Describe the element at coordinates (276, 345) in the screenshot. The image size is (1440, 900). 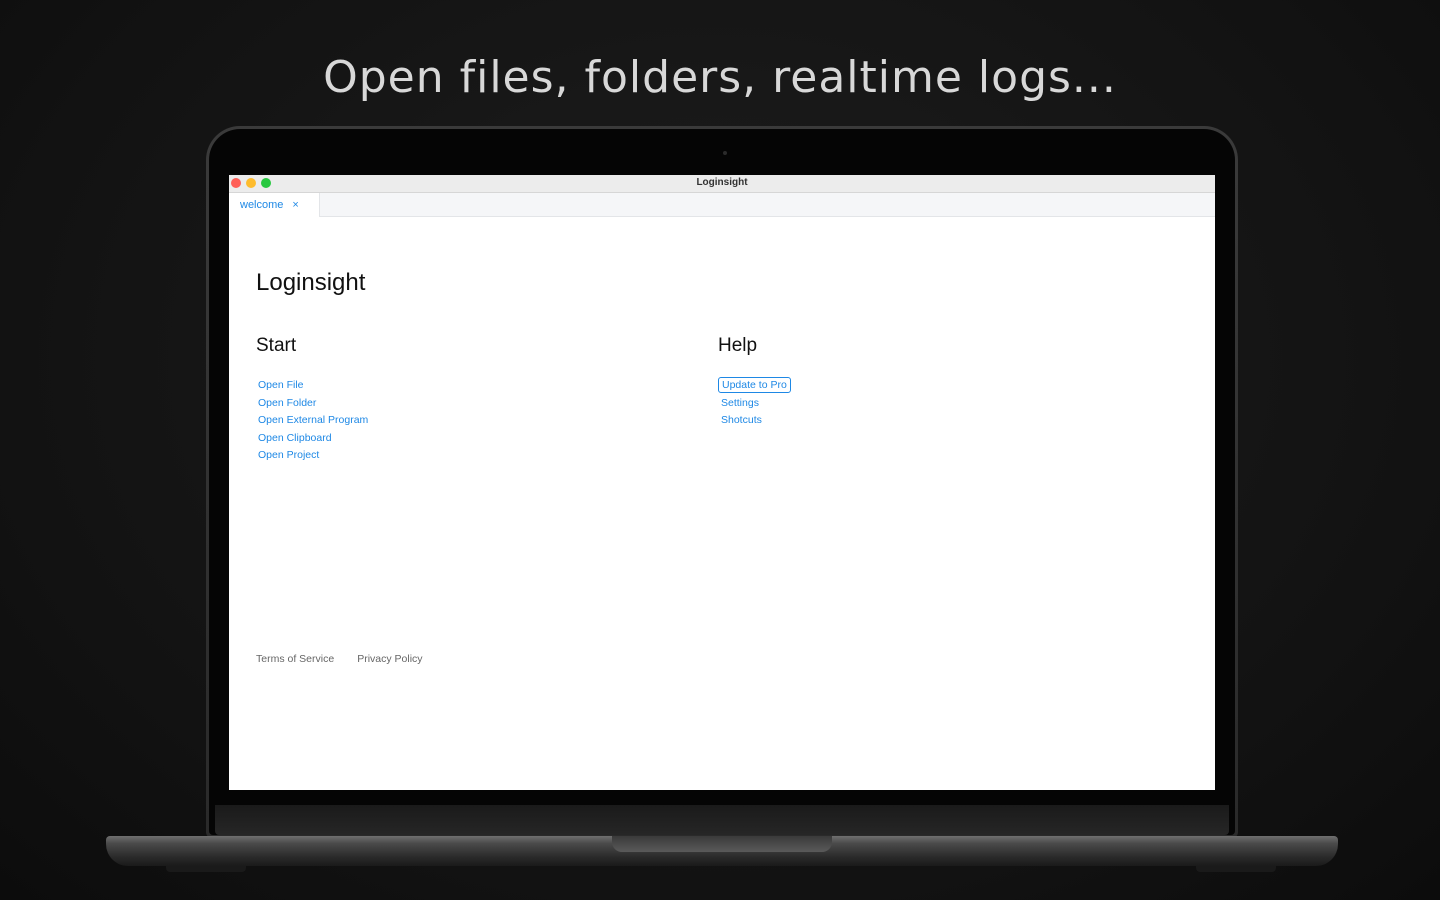
I see `start-heading: Start` at that location.